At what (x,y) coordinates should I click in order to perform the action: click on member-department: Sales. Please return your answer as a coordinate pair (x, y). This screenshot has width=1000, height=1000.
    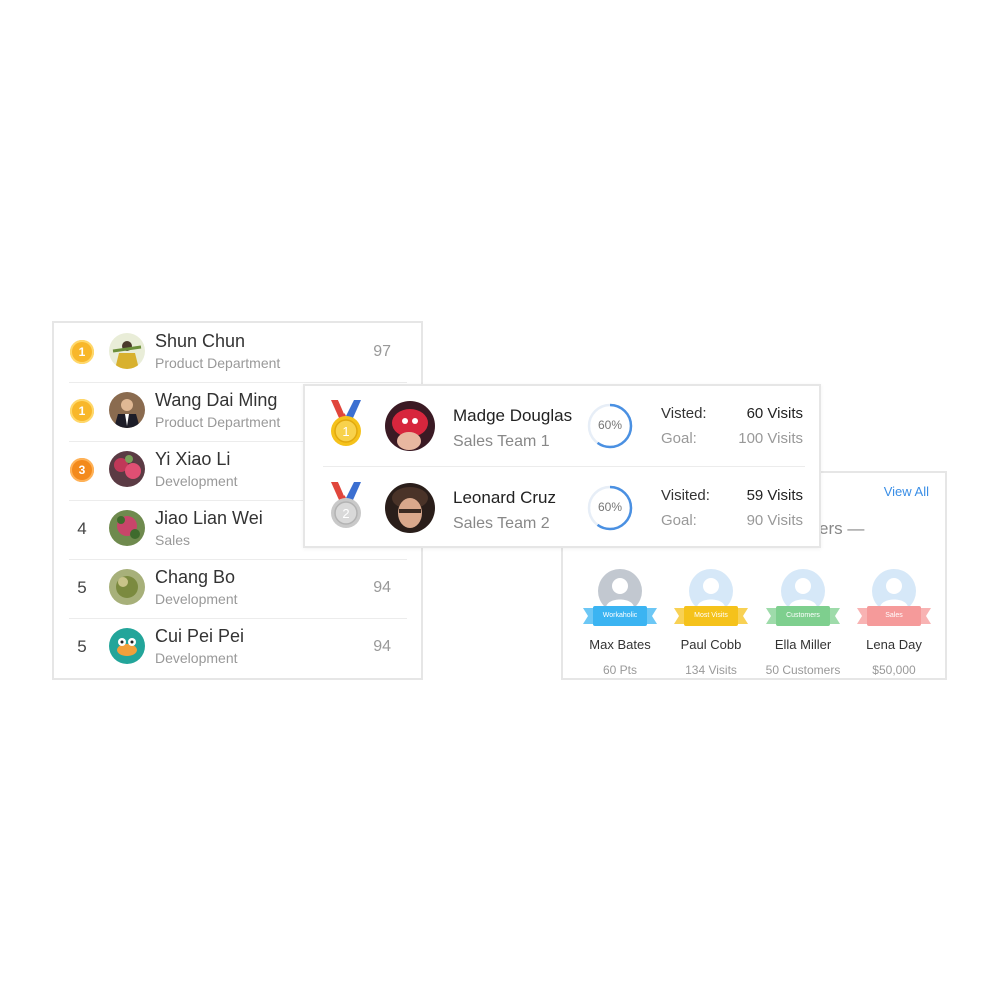
    Looking at the image, I should click on (173, 540).